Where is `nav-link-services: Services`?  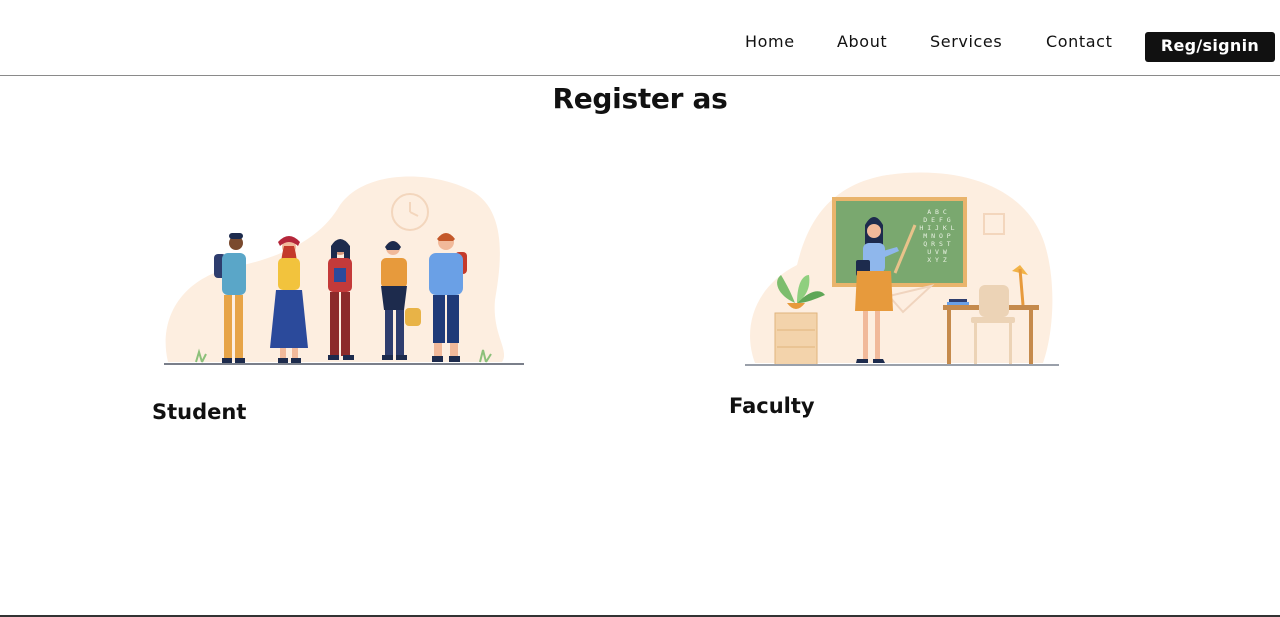 nav-link-services: Services is located at coordinates (966, 41).